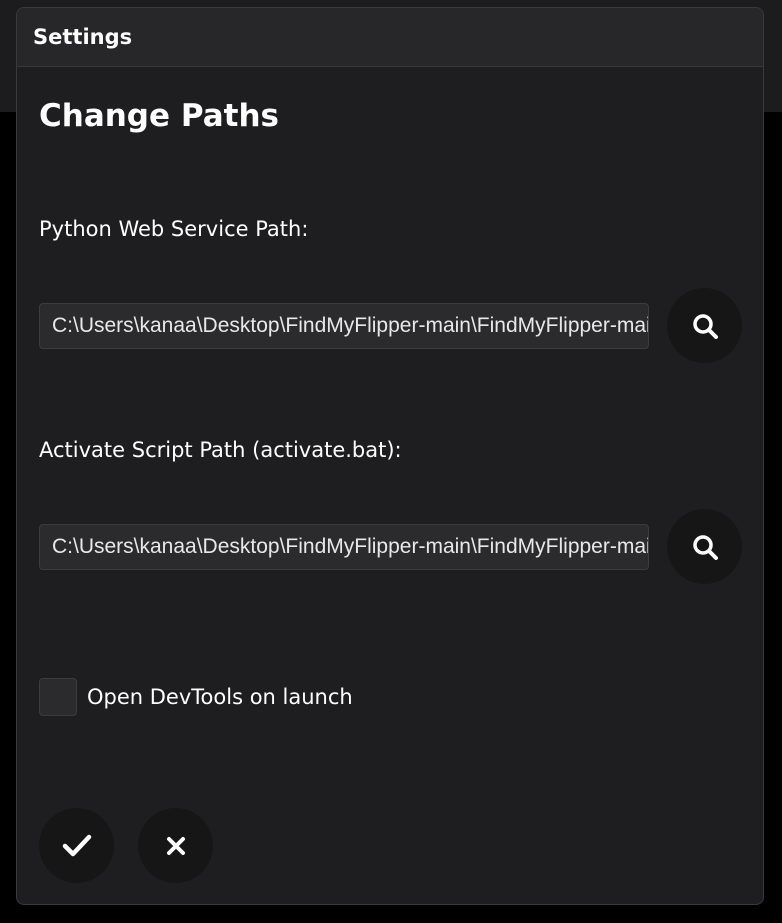  I want to click on python-path-label: Python Web Service Path:, so click(174, 229).